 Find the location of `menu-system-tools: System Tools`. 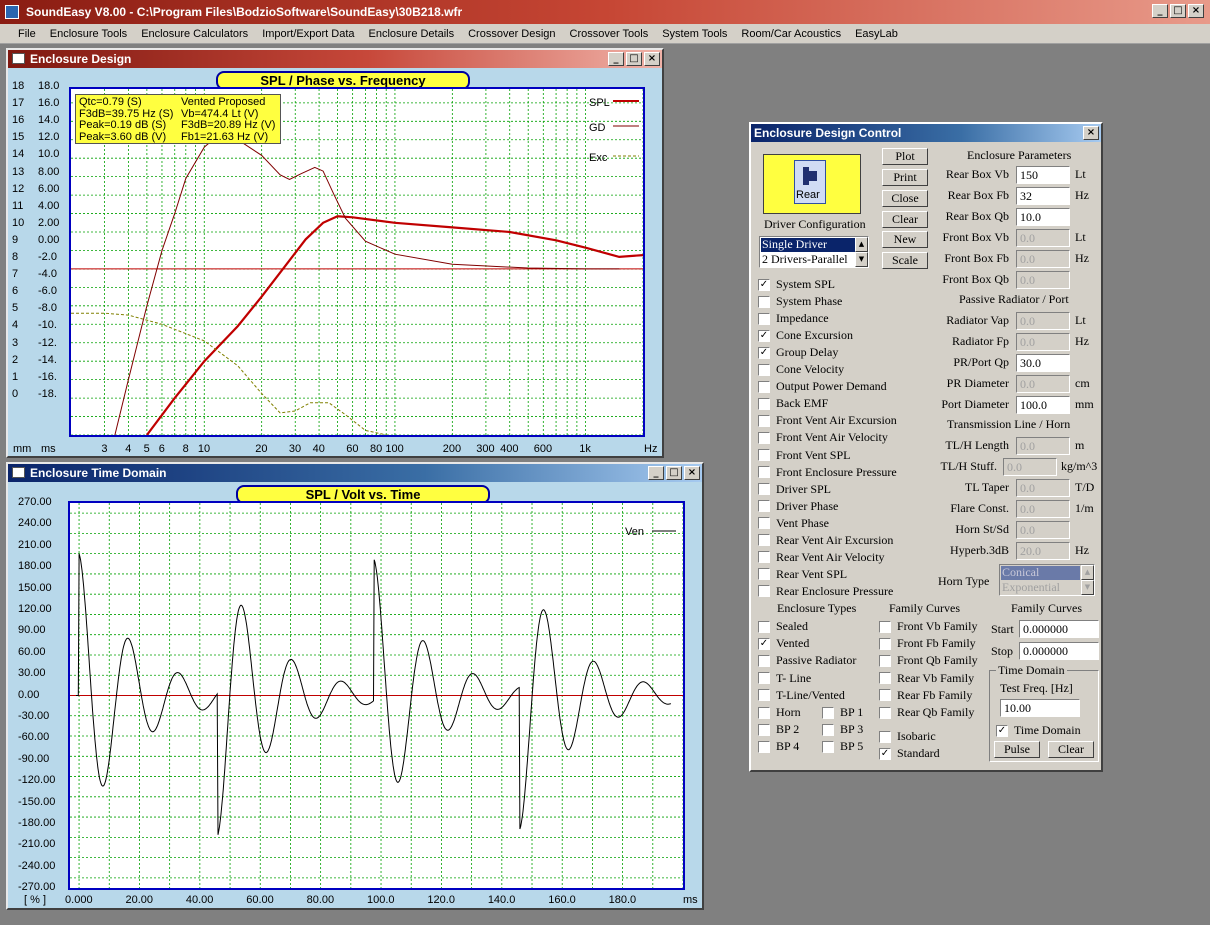

menu-system-tools: System Tools is located at coordinates (694, 34).